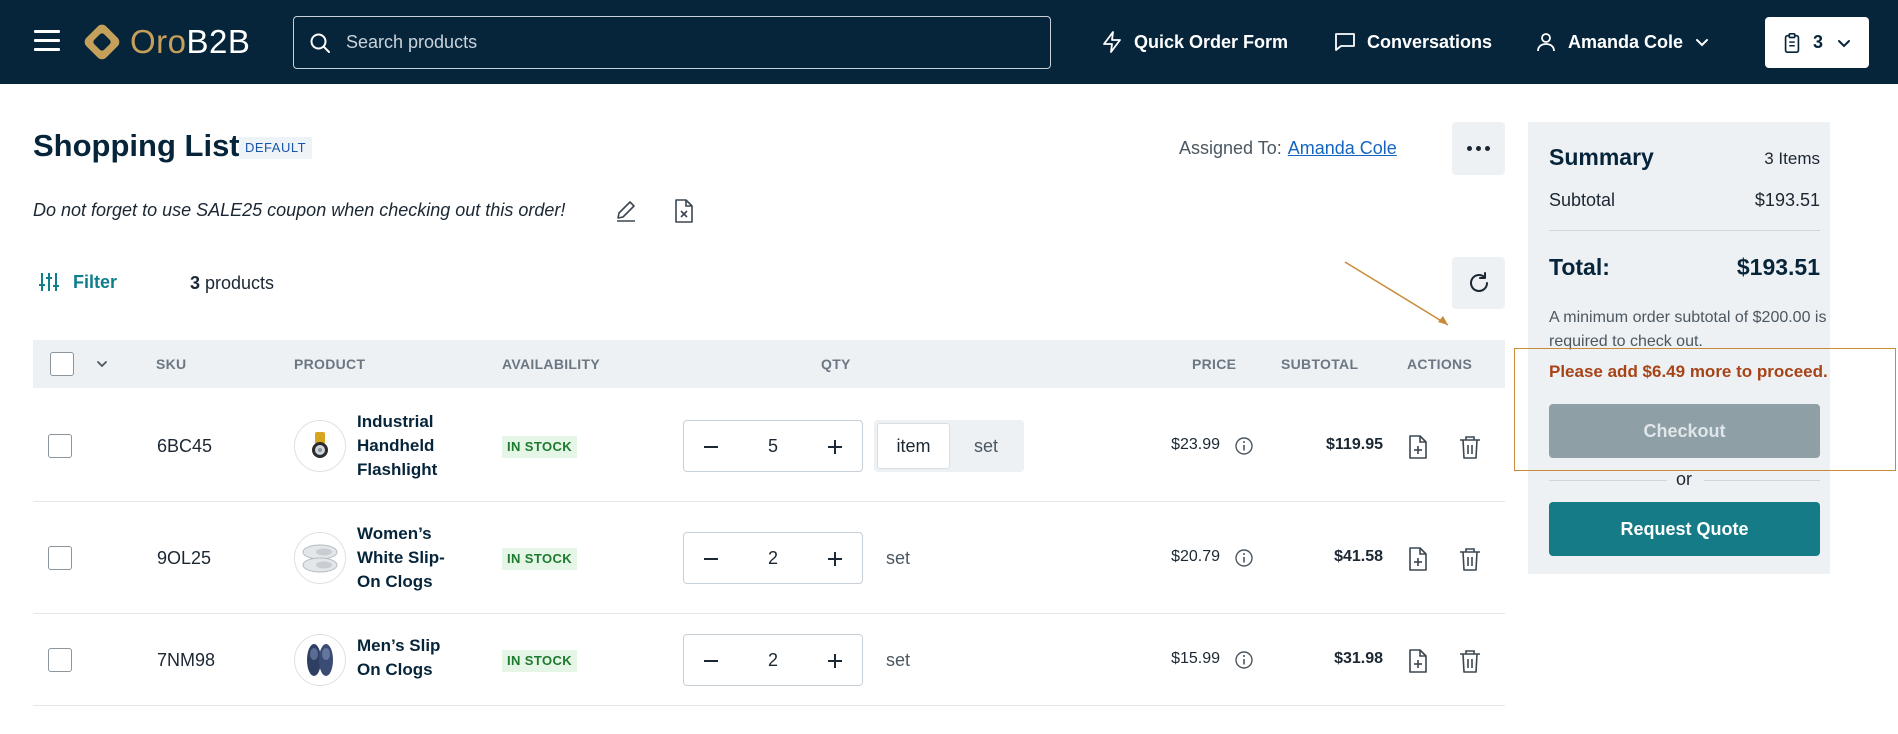 The height and width of the screenshot is (734, 1898). Describe the element at coordinates (329, 364) in the screenshot. I see `column-header-product: PRODUCT` at that location.